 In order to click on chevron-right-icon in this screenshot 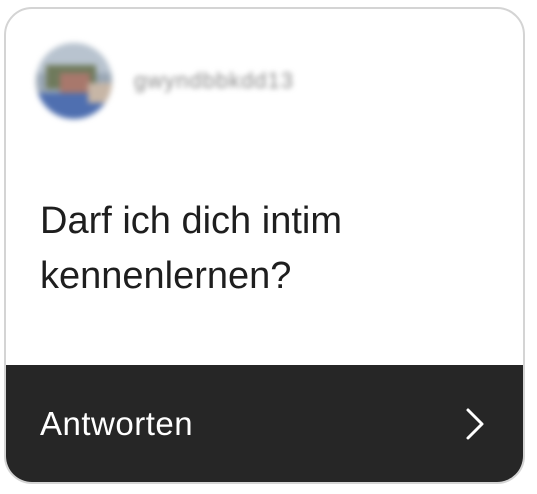, I will do `click(475, 423)`.